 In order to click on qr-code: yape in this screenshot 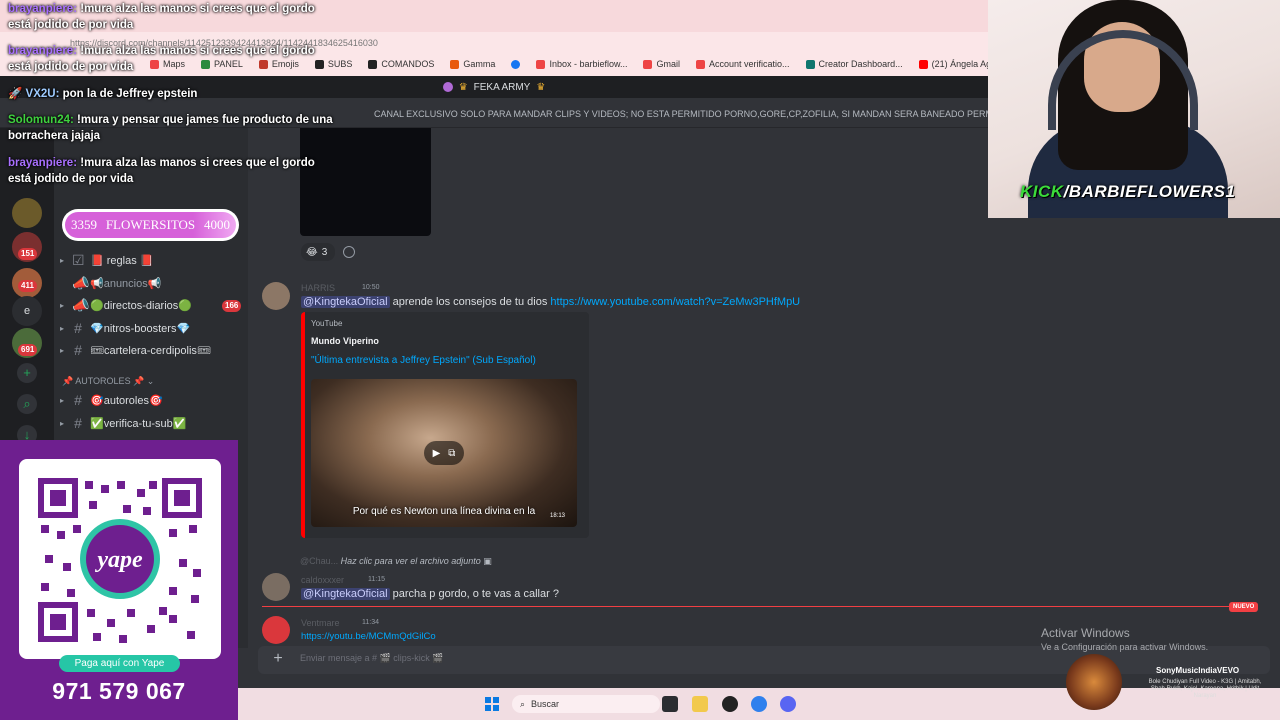, I will do `click(120, 559)`.